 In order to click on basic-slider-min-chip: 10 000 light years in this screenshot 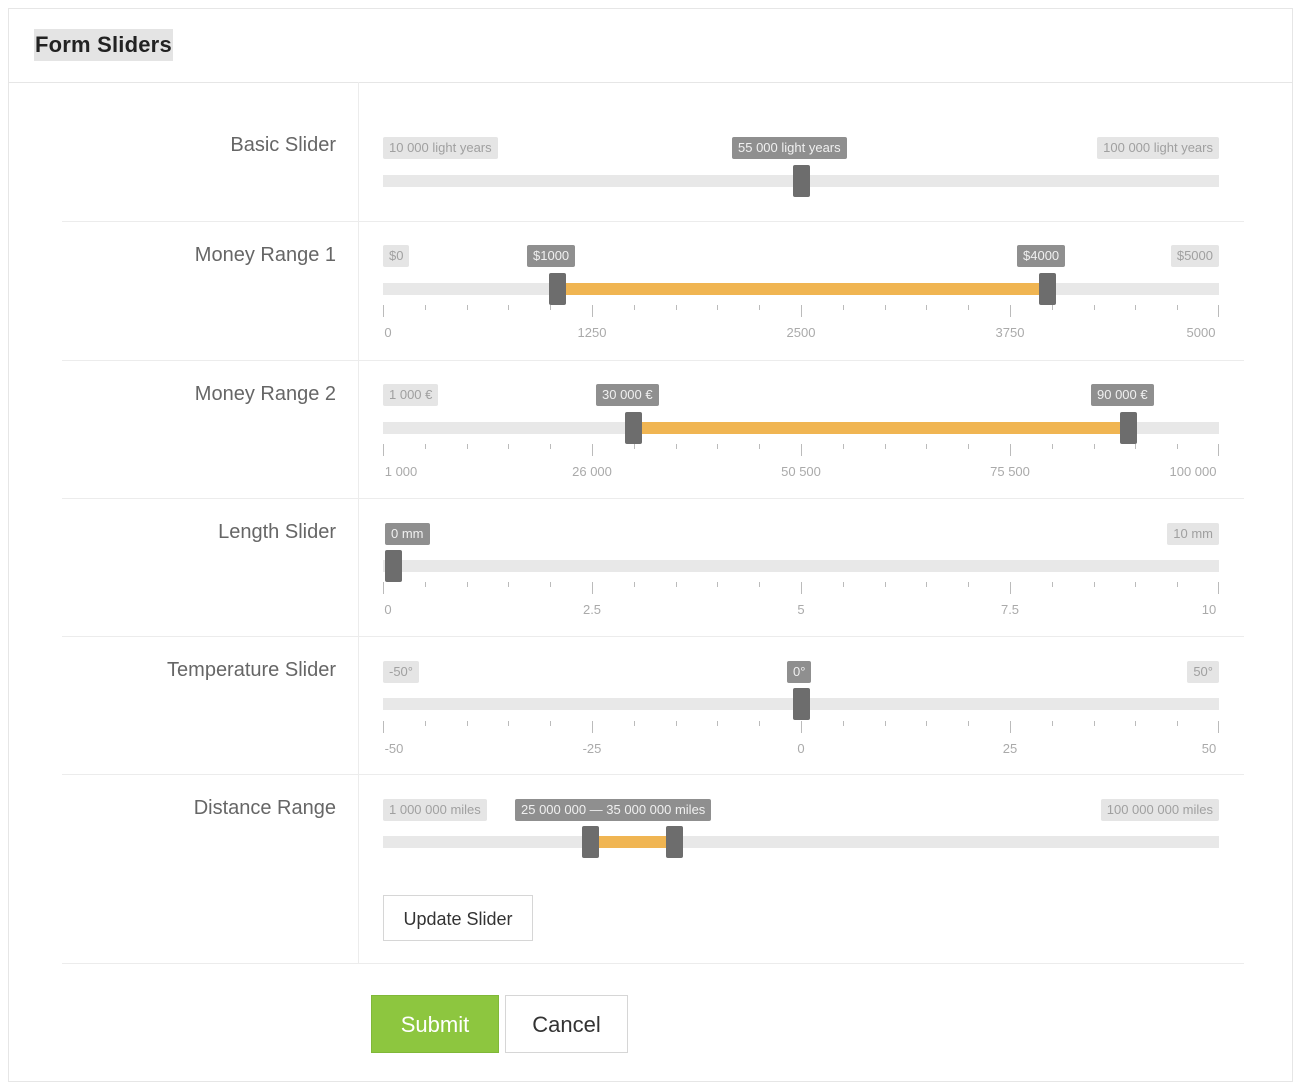, I will do `click(440, 148)`.